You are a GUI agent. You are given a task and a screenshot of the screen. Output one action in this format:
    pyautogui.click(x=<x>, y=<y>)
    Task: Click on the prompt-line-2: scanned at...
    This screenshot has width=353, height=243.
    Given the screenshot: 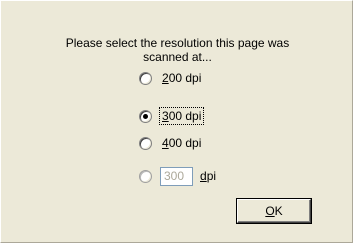 What is the action you would take?
    pyautogui.click(x=177, y=57)
    